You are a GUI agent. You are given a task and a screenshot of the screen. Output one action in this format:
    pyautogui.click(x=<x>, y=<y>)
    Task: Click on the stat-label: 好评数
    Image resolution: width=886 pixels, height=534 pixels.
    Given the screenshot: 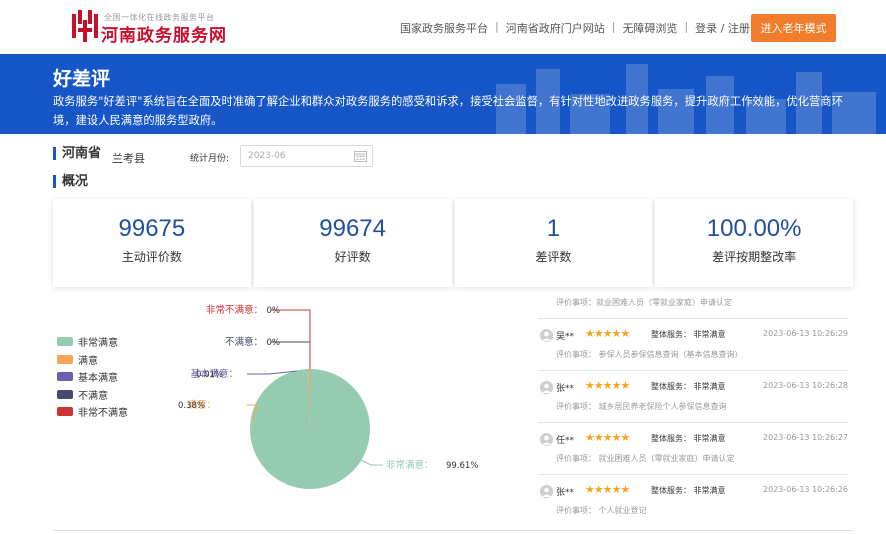 What is the action you would take?
    pyautogui.click(x=352, y=257)
    